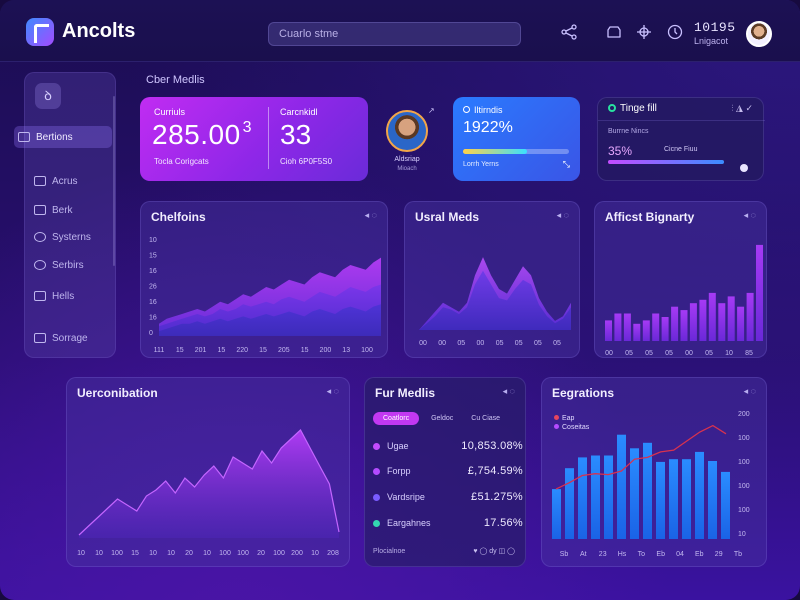 The width and height of the screenshot is (800, 600). I want to click on progress-card: Iltirndis 1922% Lorrh Yerns ⤡, so click(516, 139).